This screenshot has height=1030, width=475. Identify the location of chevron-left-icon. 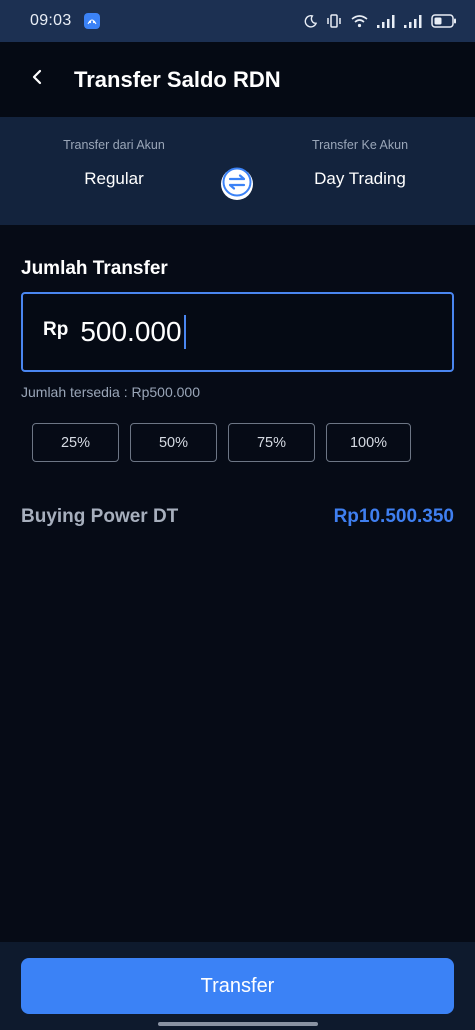
(37, 79).